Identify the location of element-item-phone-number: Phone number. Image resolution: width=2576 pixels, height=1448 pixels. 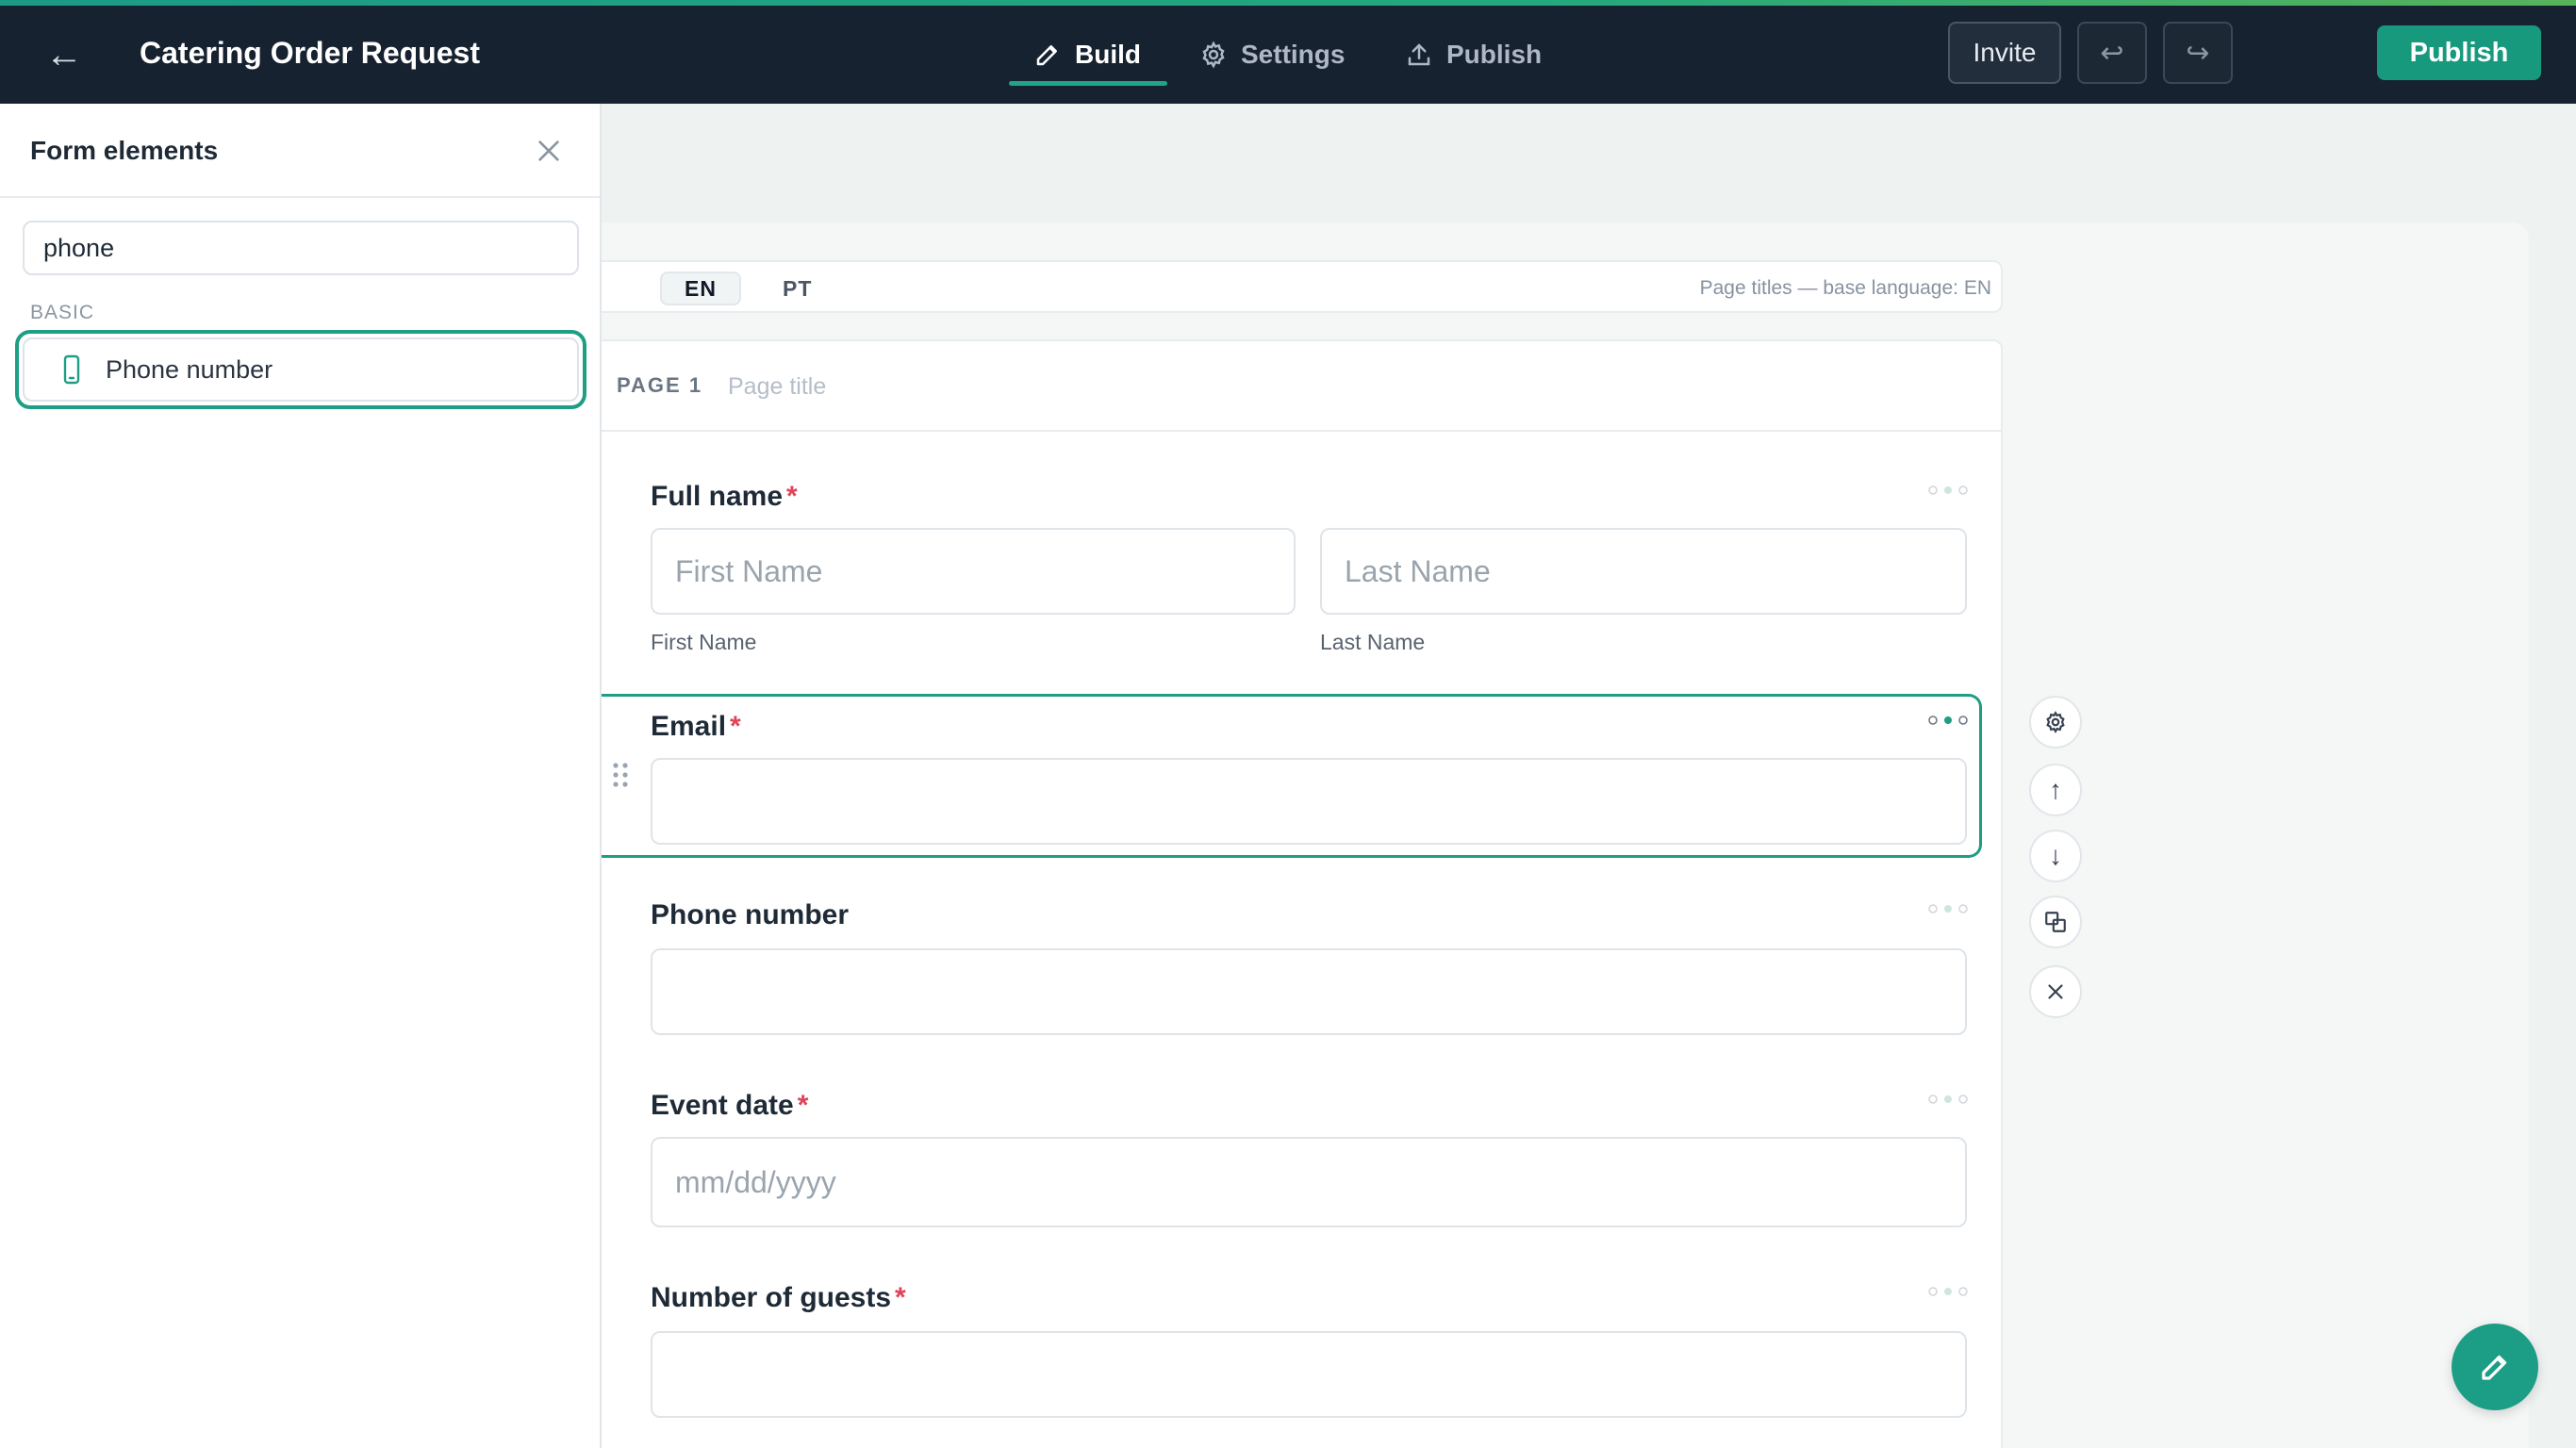
(300, 369).